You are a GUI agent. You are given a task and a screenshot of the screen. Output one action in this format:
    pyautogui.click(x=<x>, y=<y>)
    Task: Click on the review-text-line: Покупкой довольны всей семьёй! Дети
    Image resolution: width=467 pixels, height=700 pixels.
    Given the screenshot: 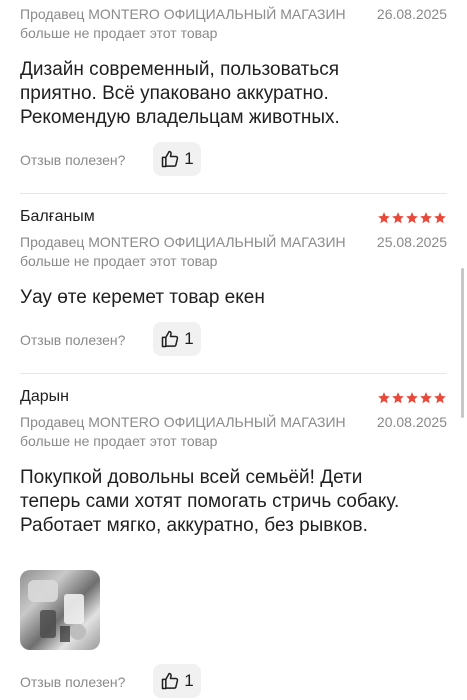 What is the action you would take?
    pyautogui.click(x=191, y=477)
    